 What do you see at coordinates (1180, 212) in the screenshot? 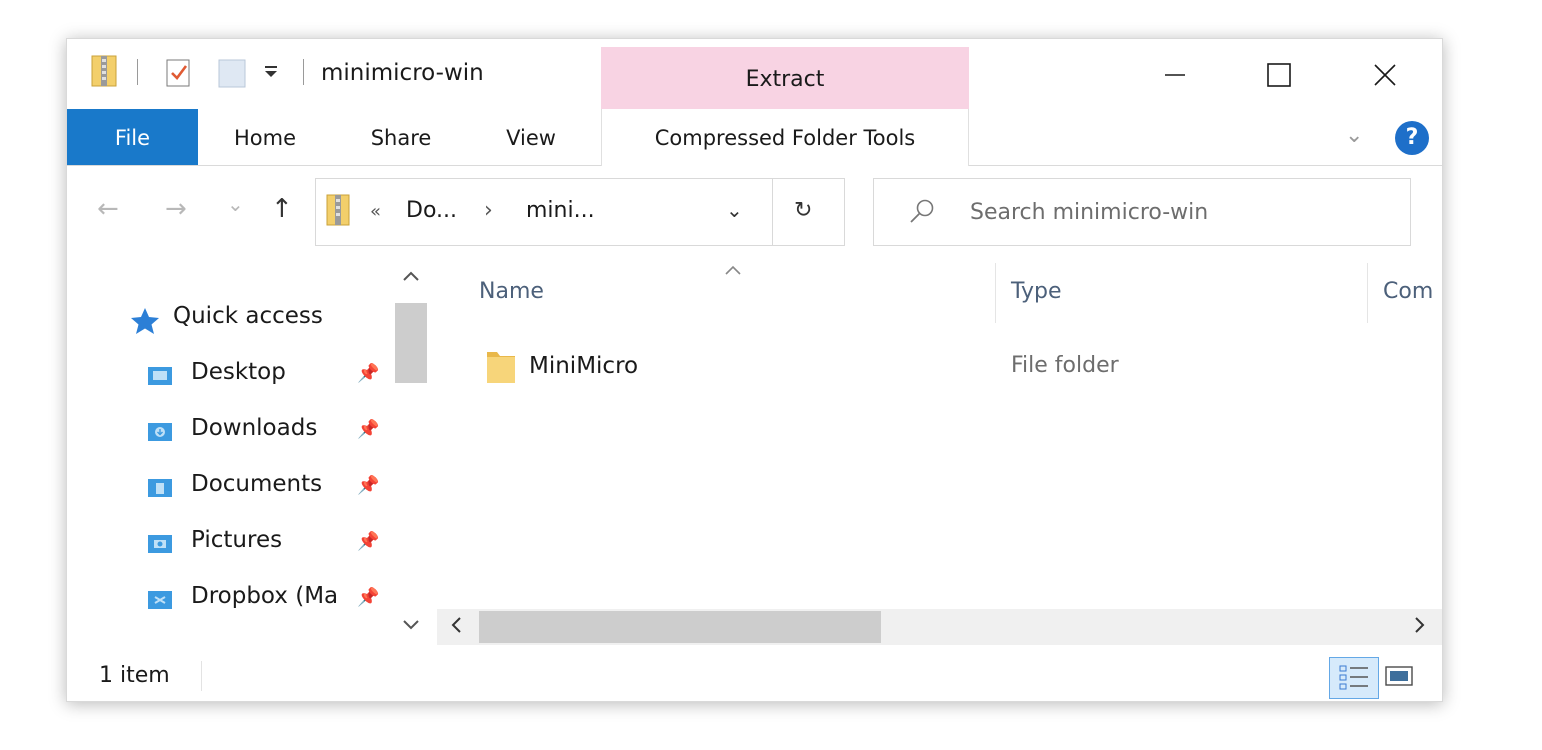
I see `search-input` at bounding box center [1180, 212].